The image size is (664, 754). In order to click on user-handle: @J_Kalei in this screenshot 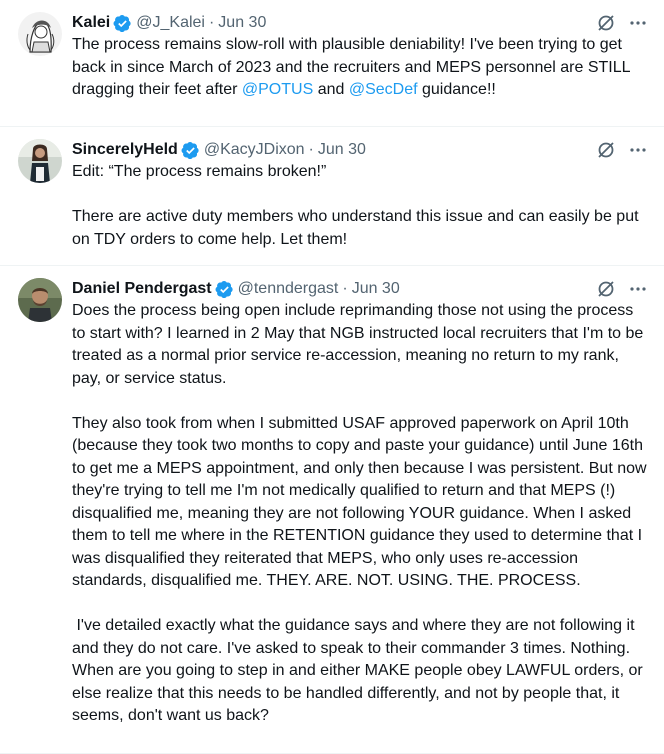, I will do `click(170, 23)`.